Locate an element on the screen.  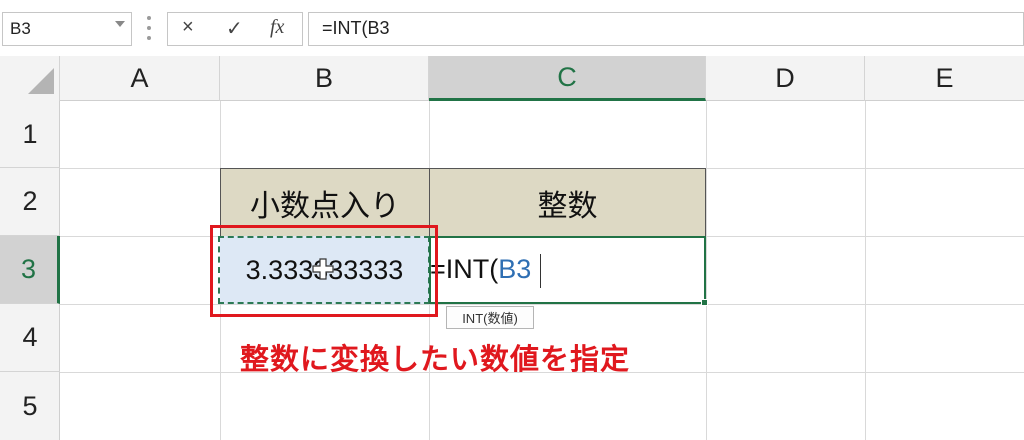
row-header-5: 5 is located at coordinates (30, 406).